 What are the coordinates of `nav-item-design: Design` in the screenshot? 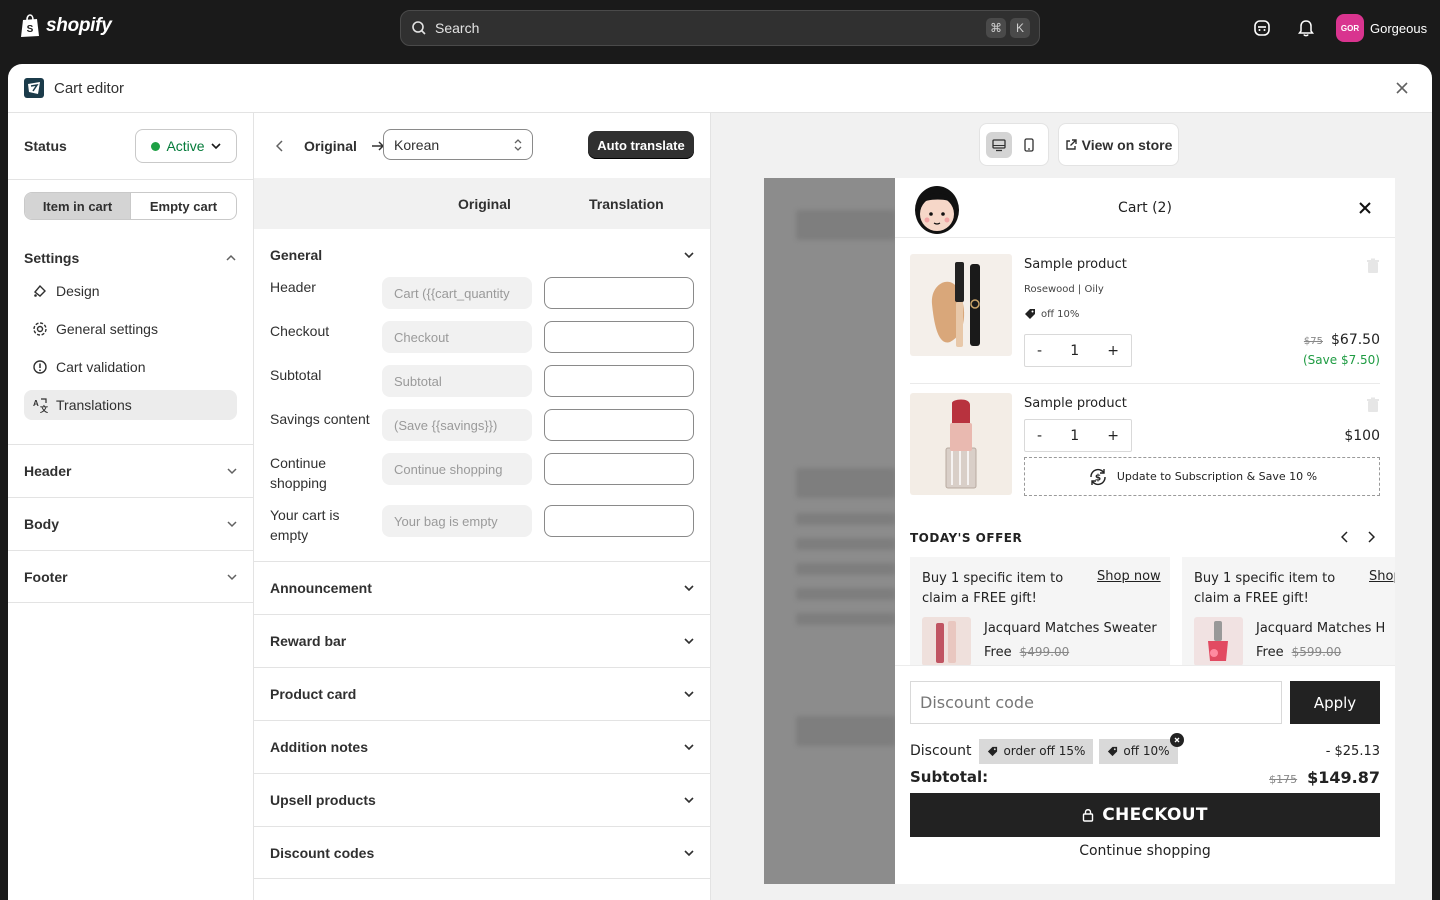 It's located at (130, 291).